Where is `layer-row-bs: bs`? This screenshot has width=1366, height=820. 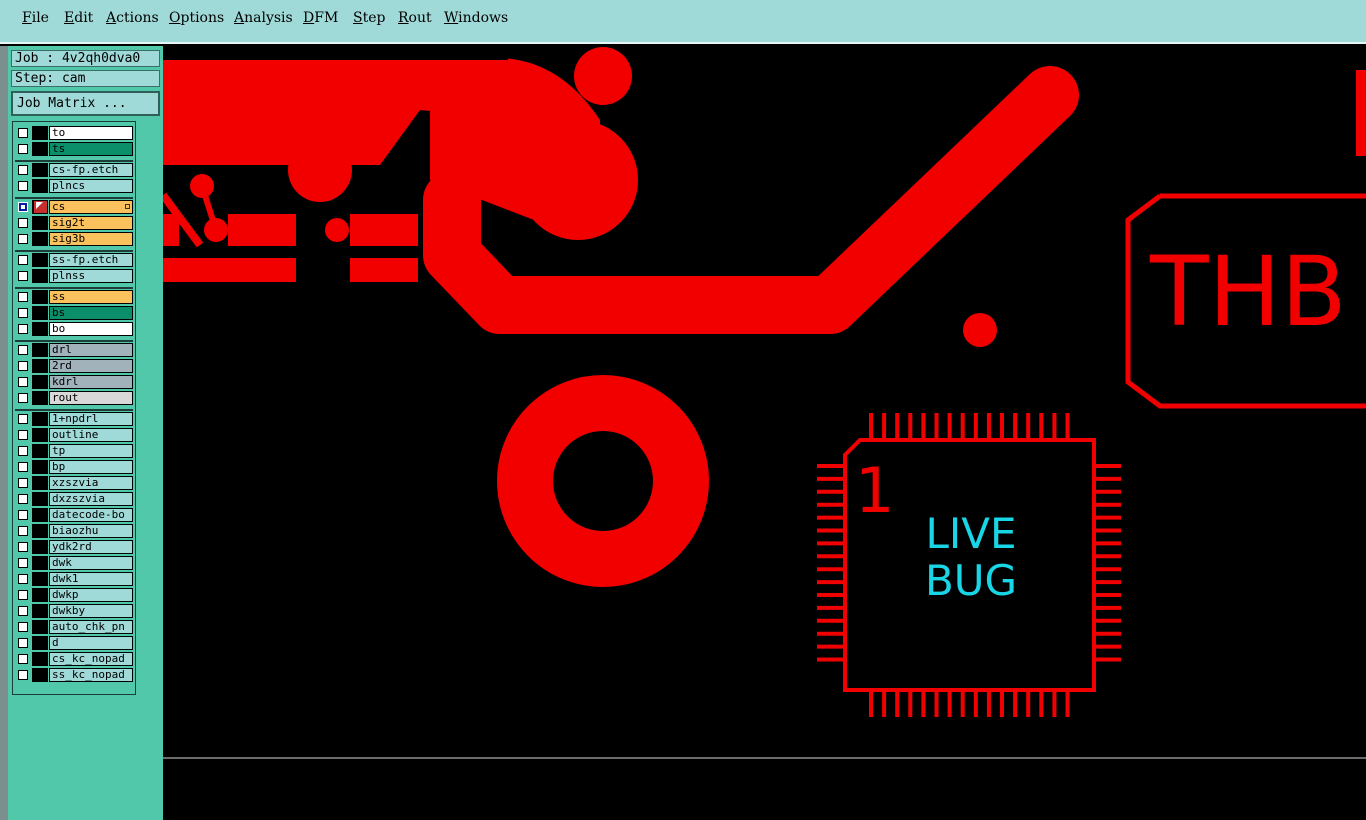 layer-row-bs: bs is located at coordinates (74, 313).